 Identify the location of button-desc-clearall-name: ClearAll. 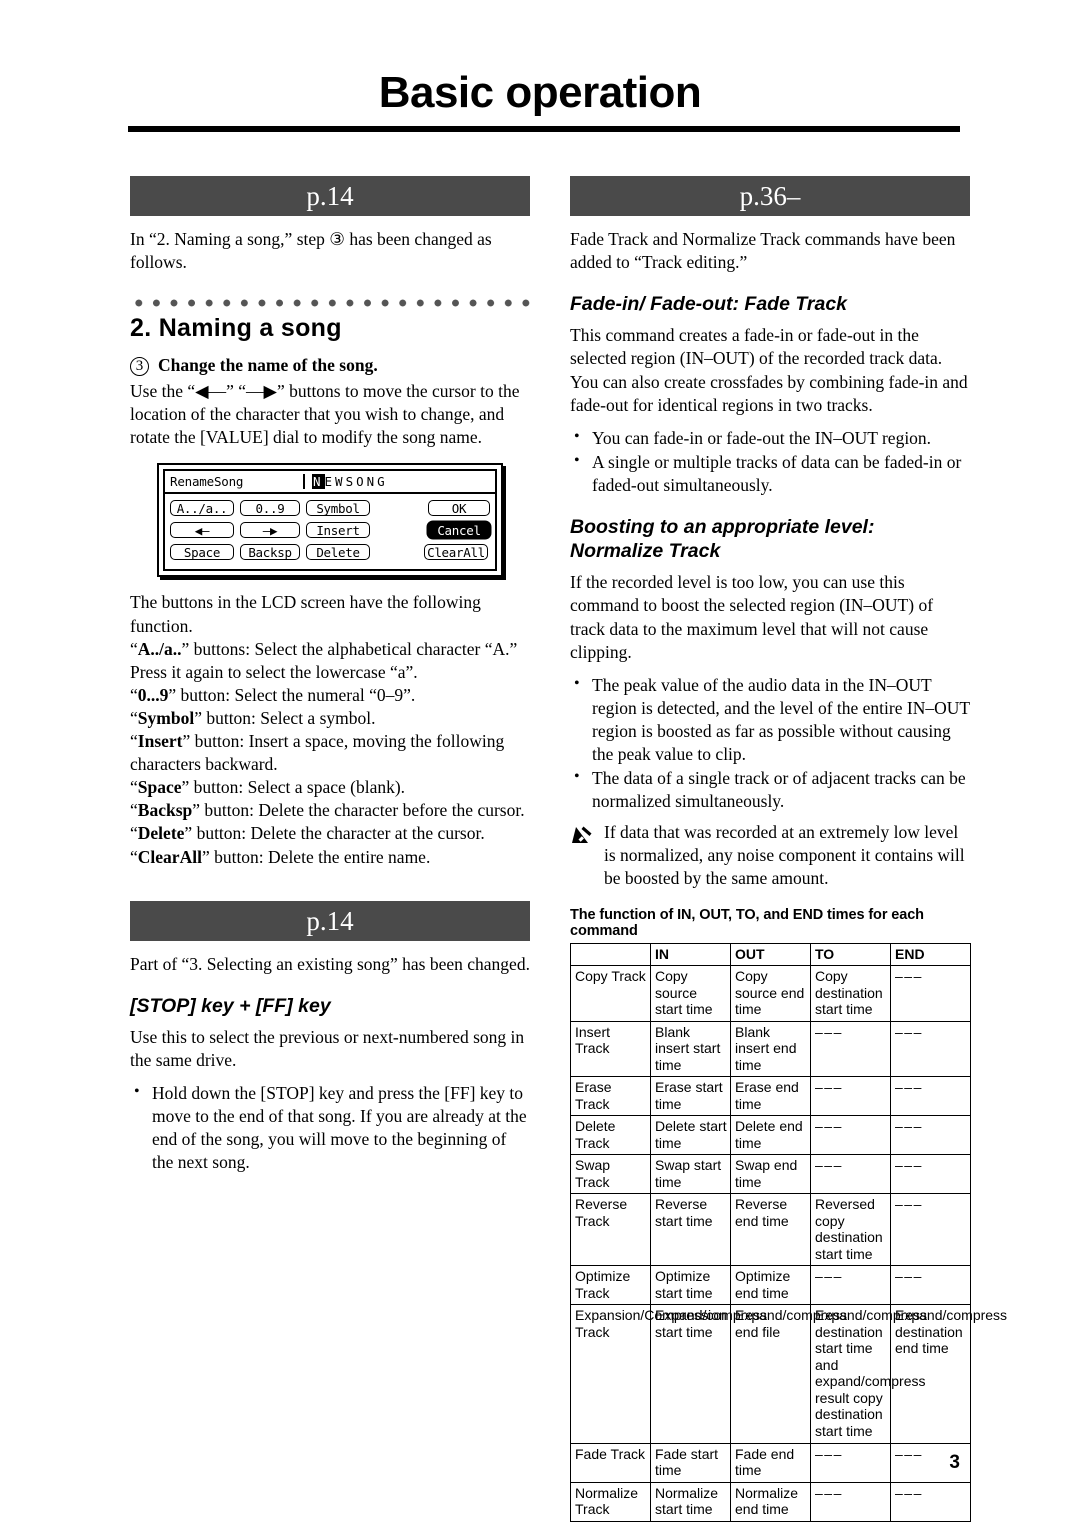
(169, 856).